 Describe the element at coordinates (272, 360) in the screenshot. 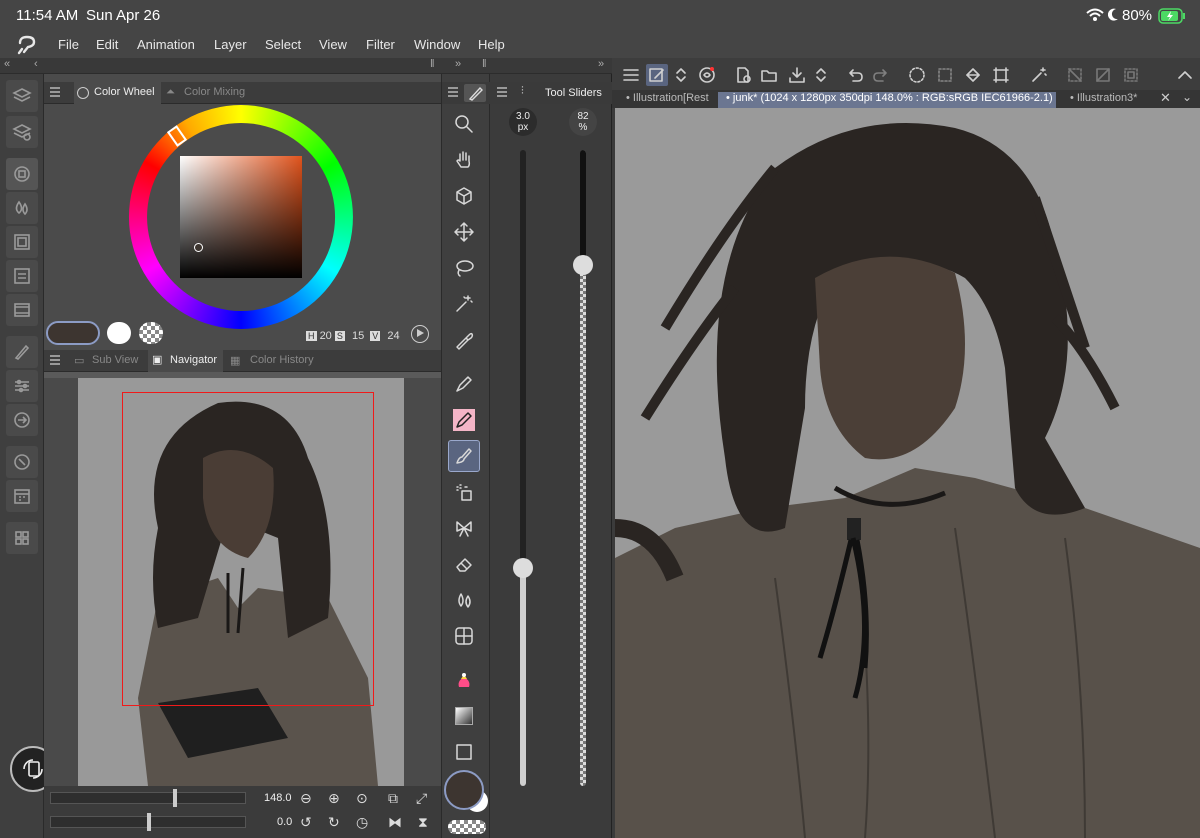

I see `tab-color-history: ▦ Color History` at that location.